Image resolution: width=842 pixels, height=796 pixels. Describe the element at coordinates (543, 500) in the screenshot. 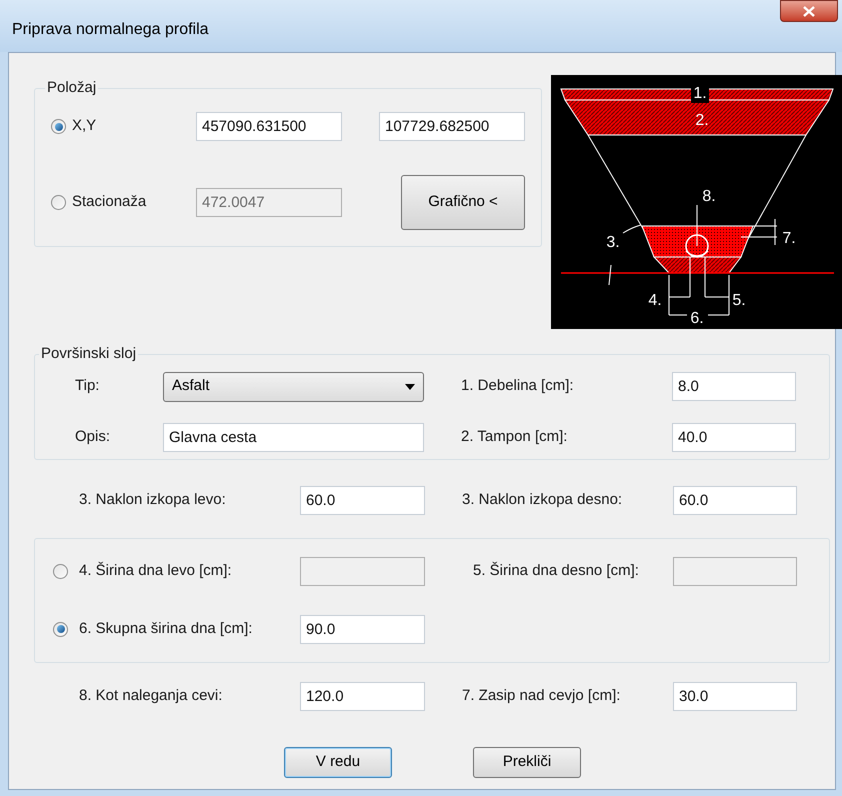

I see `field-label: 3. Naklon izkopa desno:` at that location.